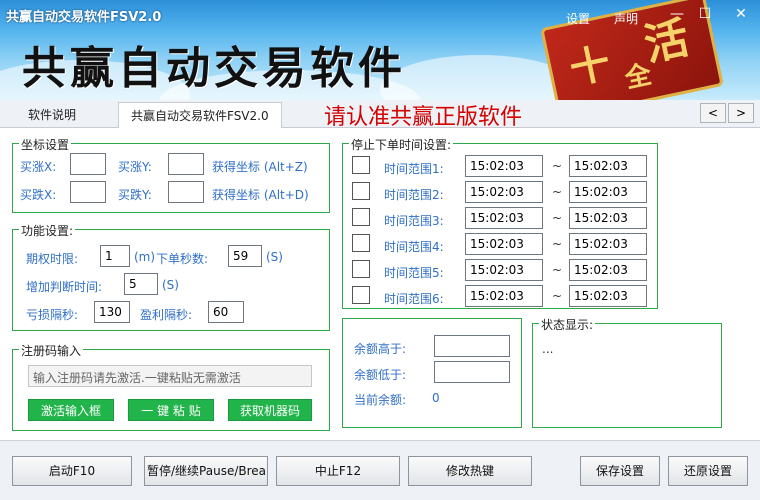  I want to click on buy-down-y-input, so click(186, 192).